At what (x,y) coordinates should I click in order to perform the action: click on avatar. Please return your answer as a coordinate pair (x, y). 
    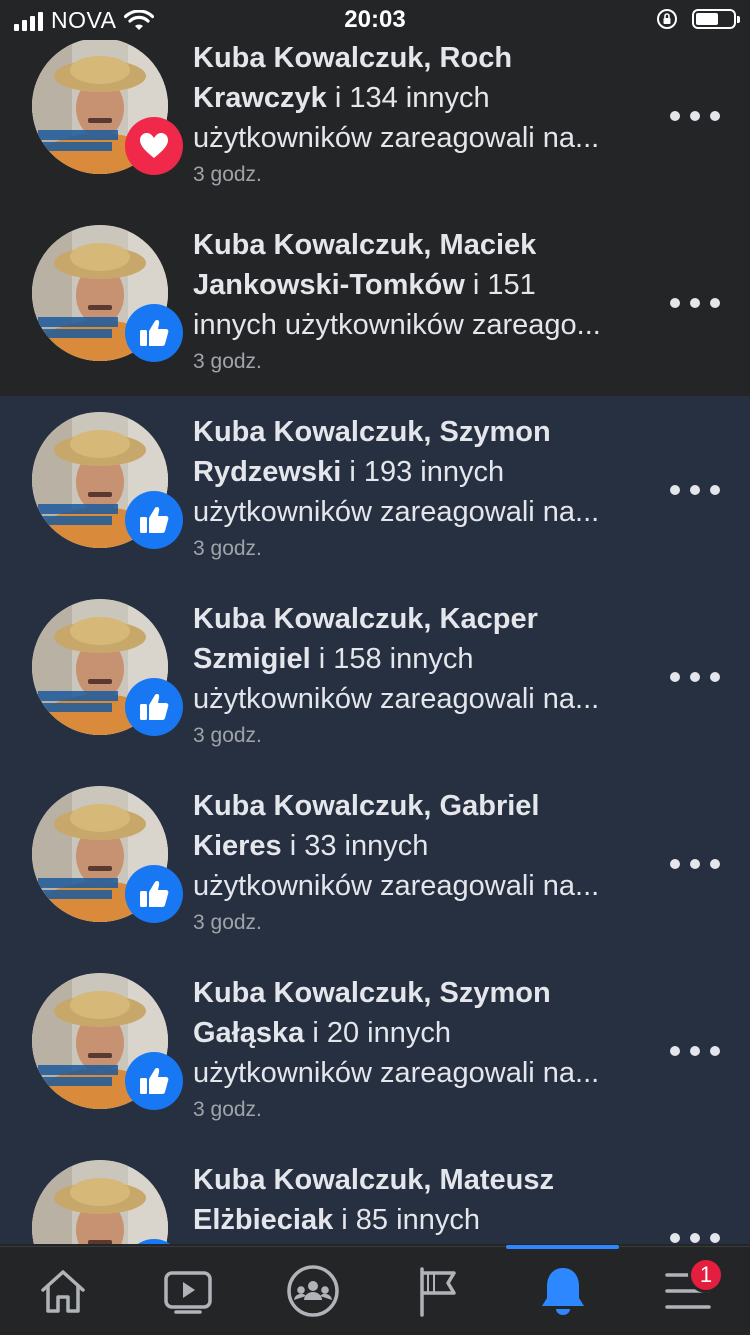
    Looking at the image, I should click on (100, 1202).